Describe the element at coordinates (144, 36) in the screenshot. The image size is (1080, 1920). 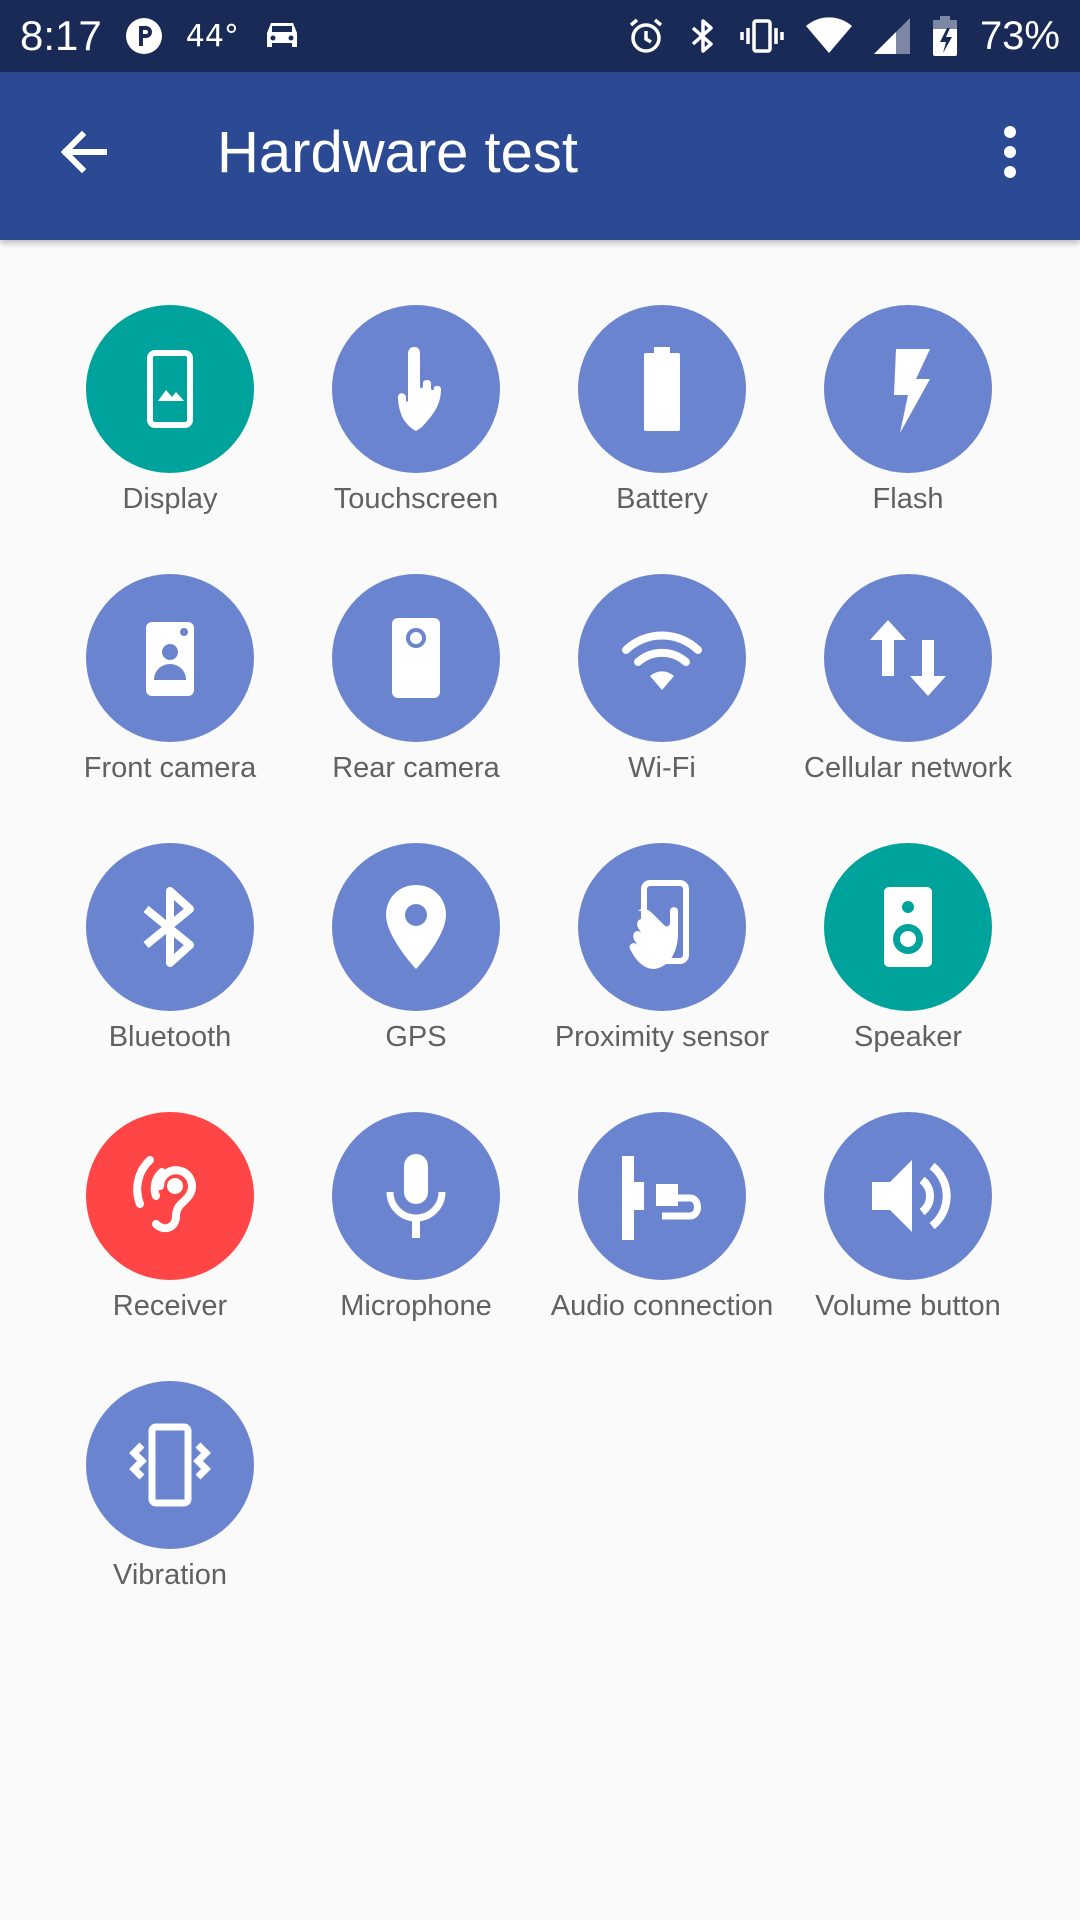
I see `parking-app-icon` at that location.